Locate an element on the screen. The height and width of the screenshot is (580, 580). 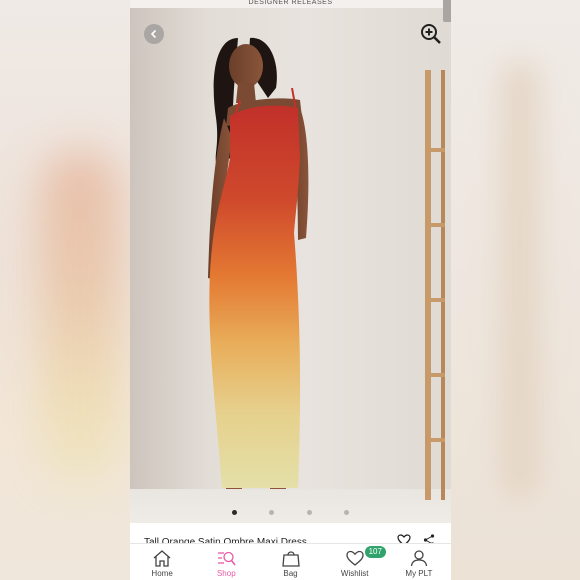
tab-wishlist: 107 Wishlist is located at coordinates (355, 562).